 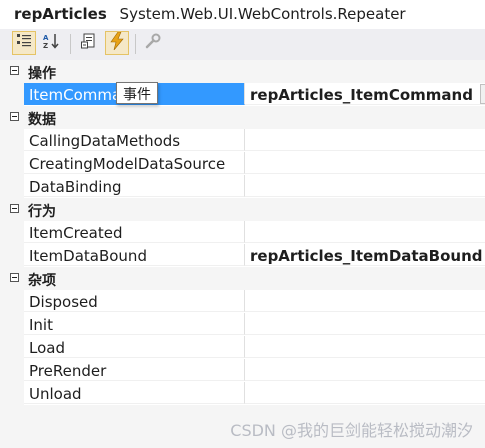 What do you see at coordinates (45, 45) in the screenshot?
I see `svg-text: Z` at bounding box center [45, 45].